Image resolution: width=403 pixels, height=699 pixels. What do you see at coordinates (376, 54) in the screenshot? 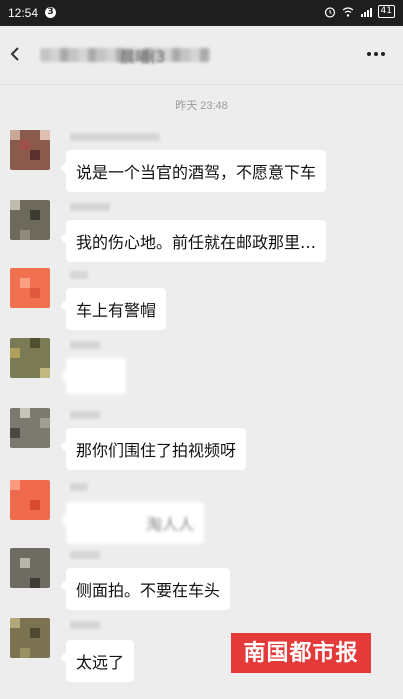
I see `more-options-icon` at bounding box center [376, 54].